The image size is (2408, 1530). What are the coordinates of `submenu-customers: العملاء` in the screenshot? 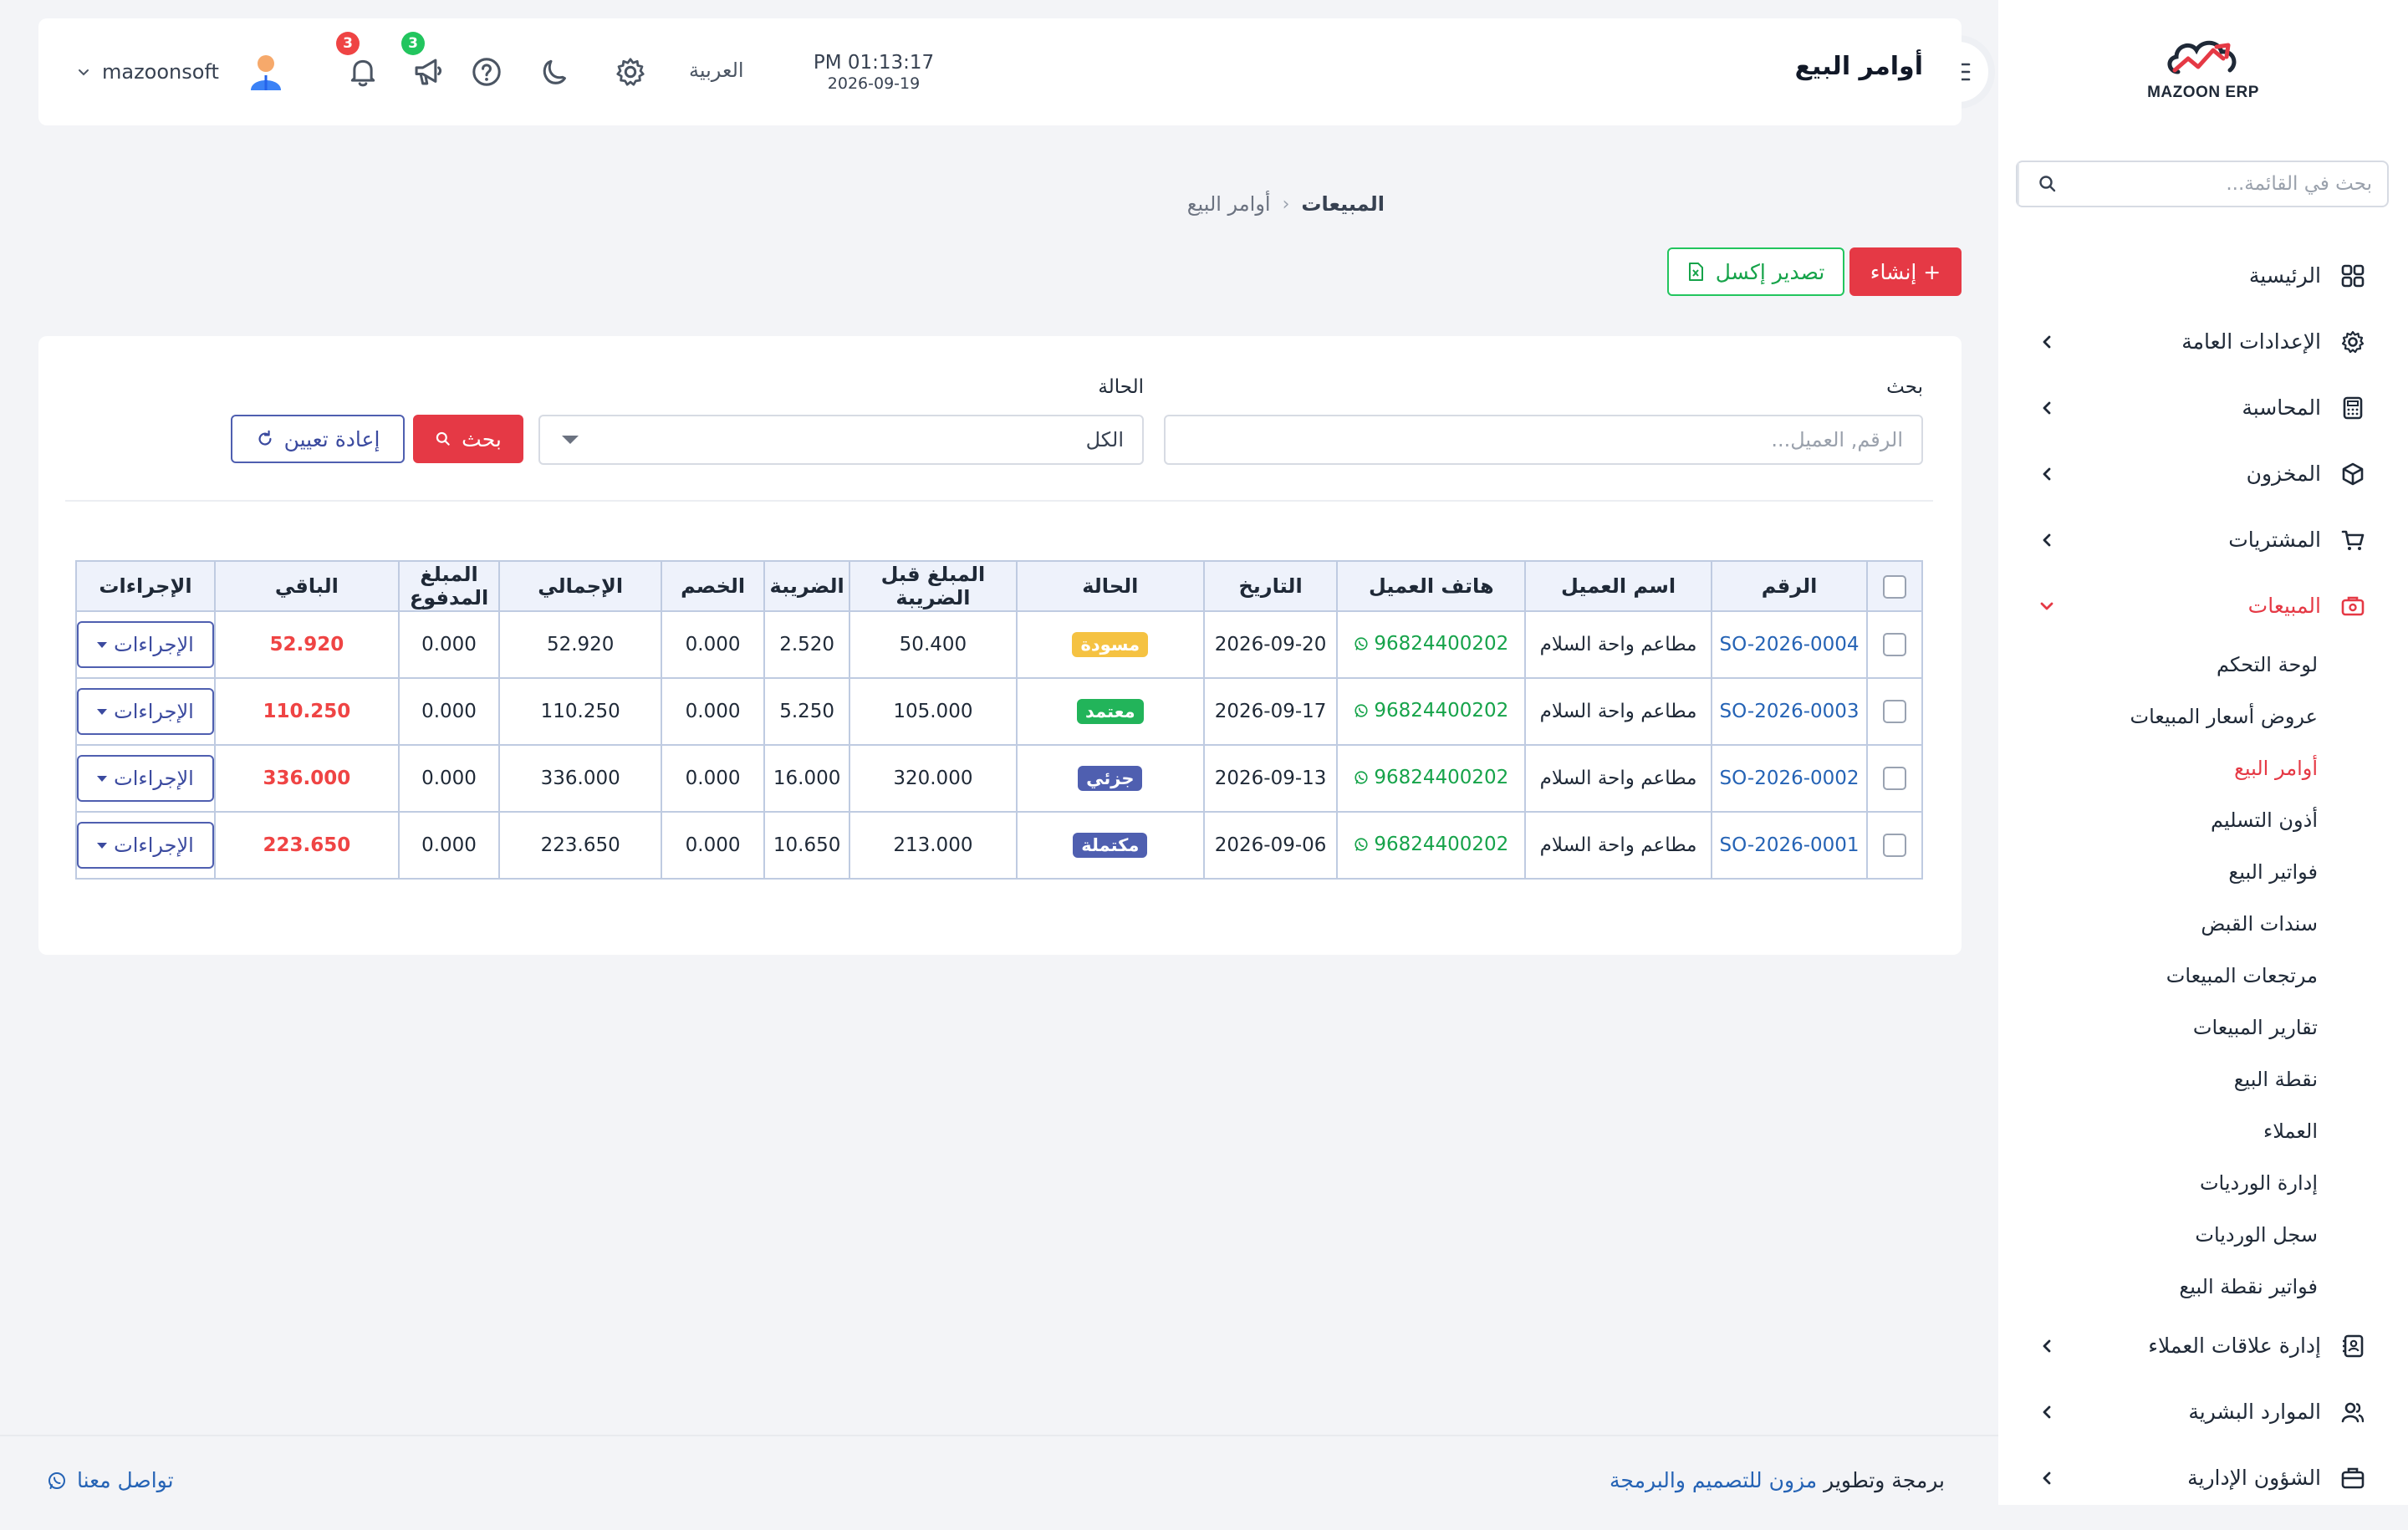 It's located at (2203, 1131).